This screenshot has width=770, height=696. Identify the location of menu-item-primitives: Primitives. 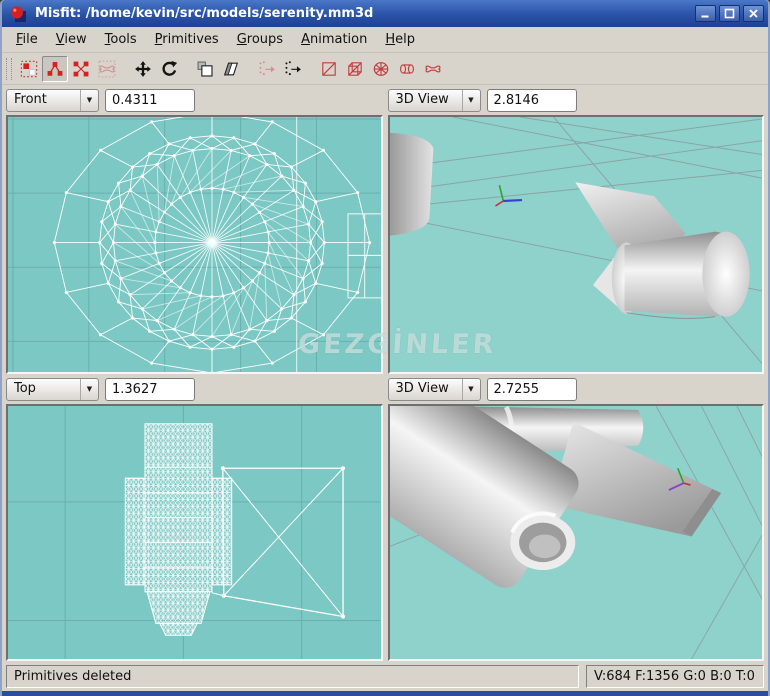
(187, 39).